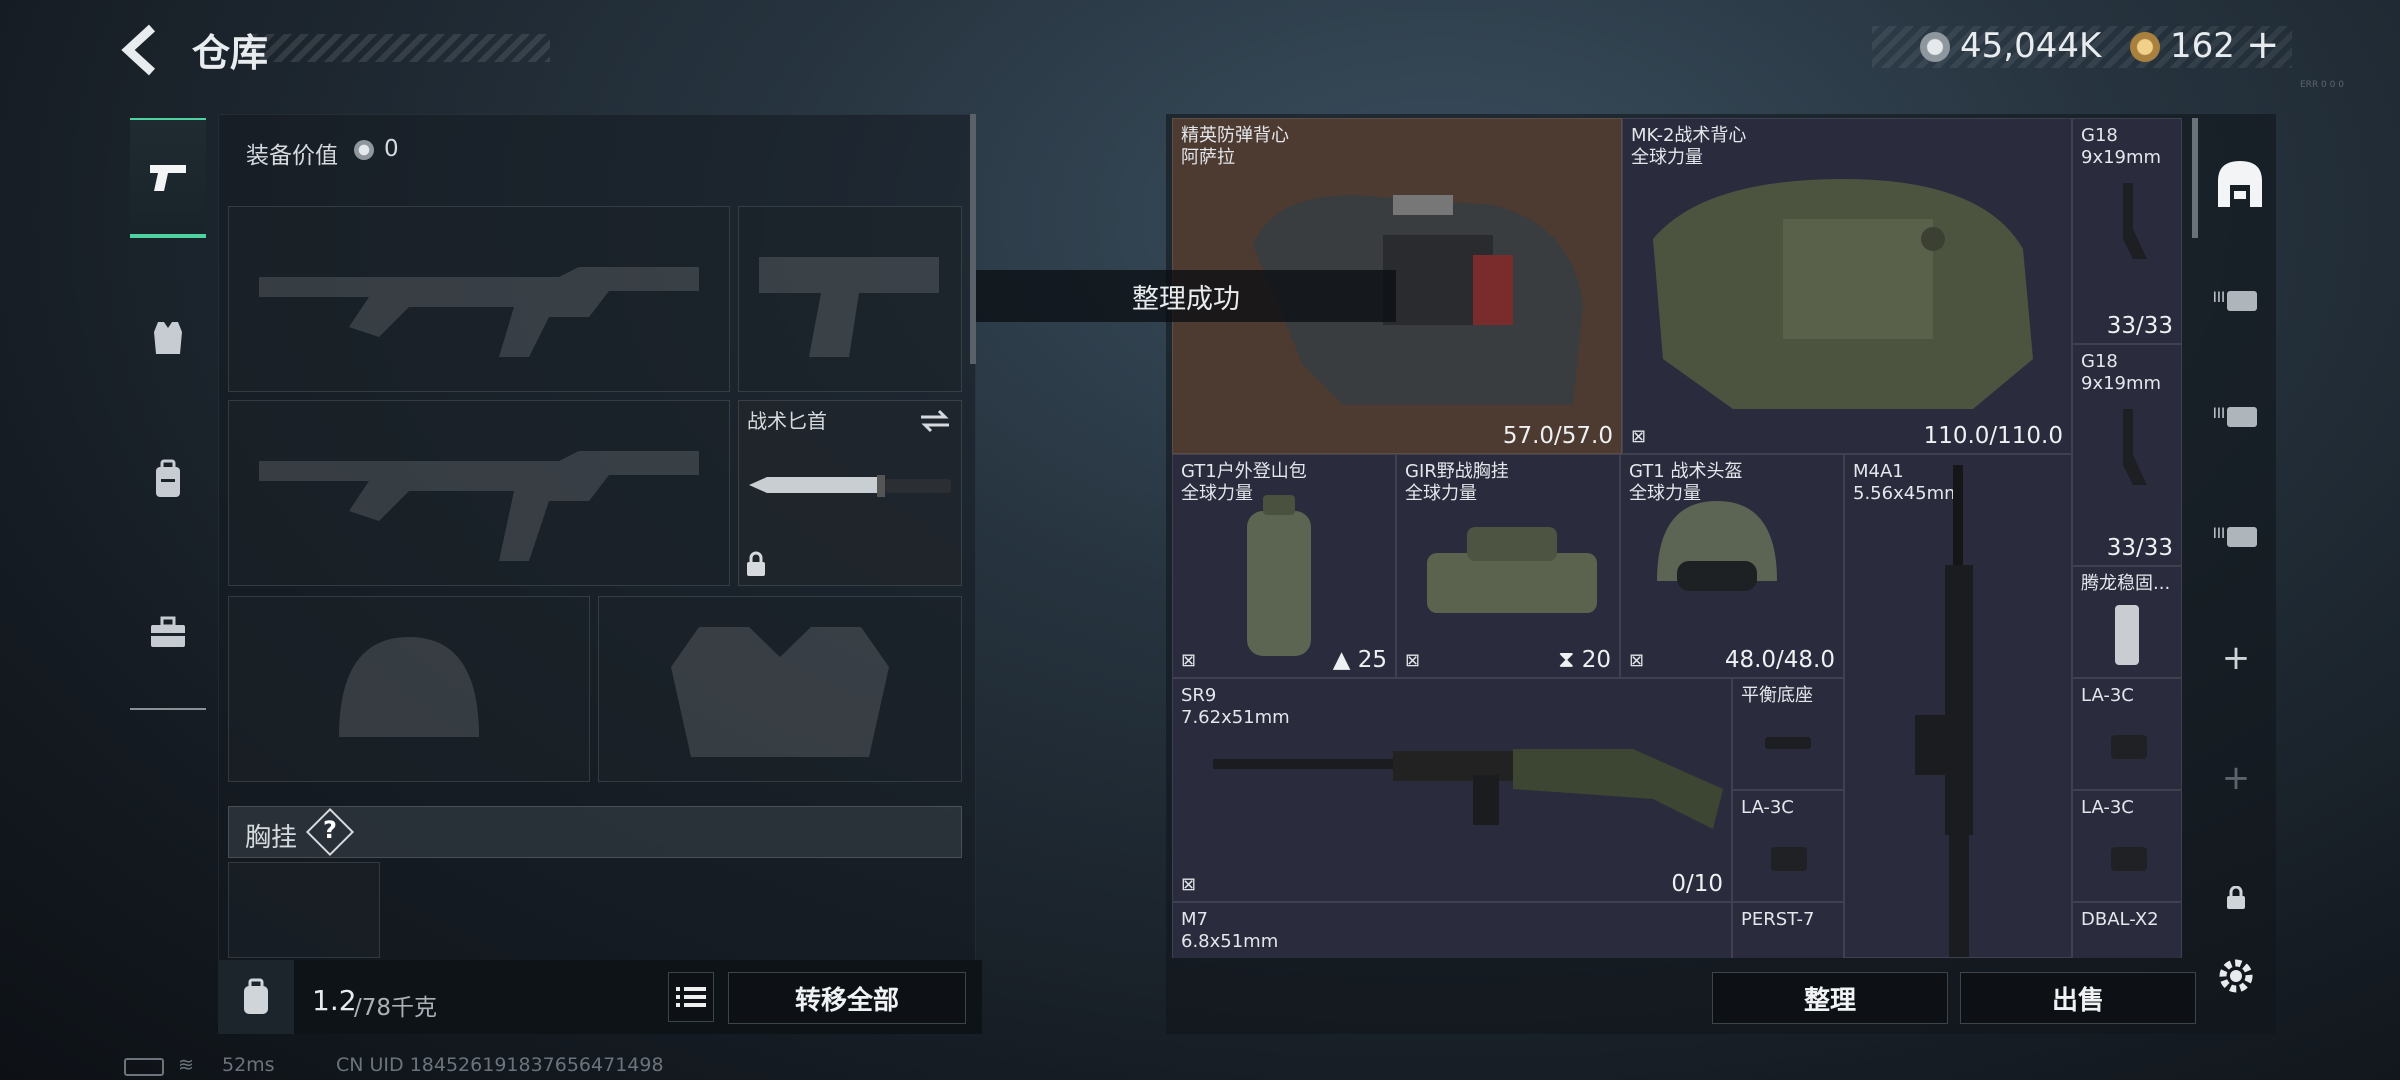  I want to click on primary-weapon-slot, so click(479, 299).